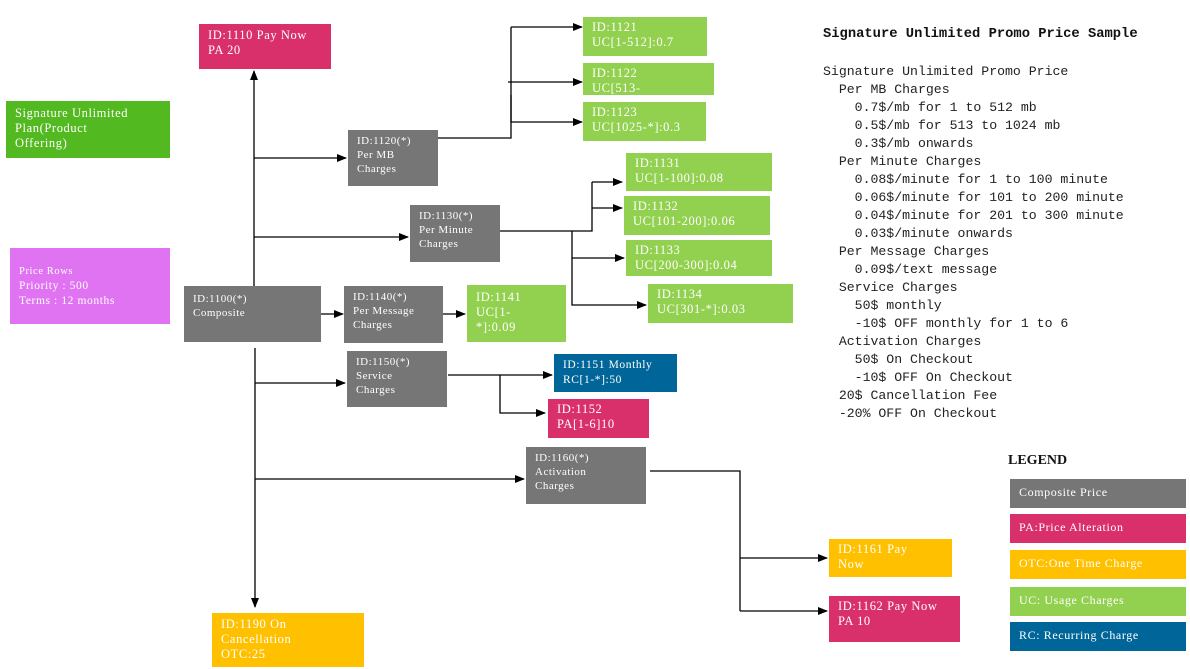 Image resolution: width=1190 pixels, height=669 pixels. Describe the element at coordinates (965, 179) in the screenshot. I see `notes-line: 0.08$/minute for 1 to 100 minute` at that location.